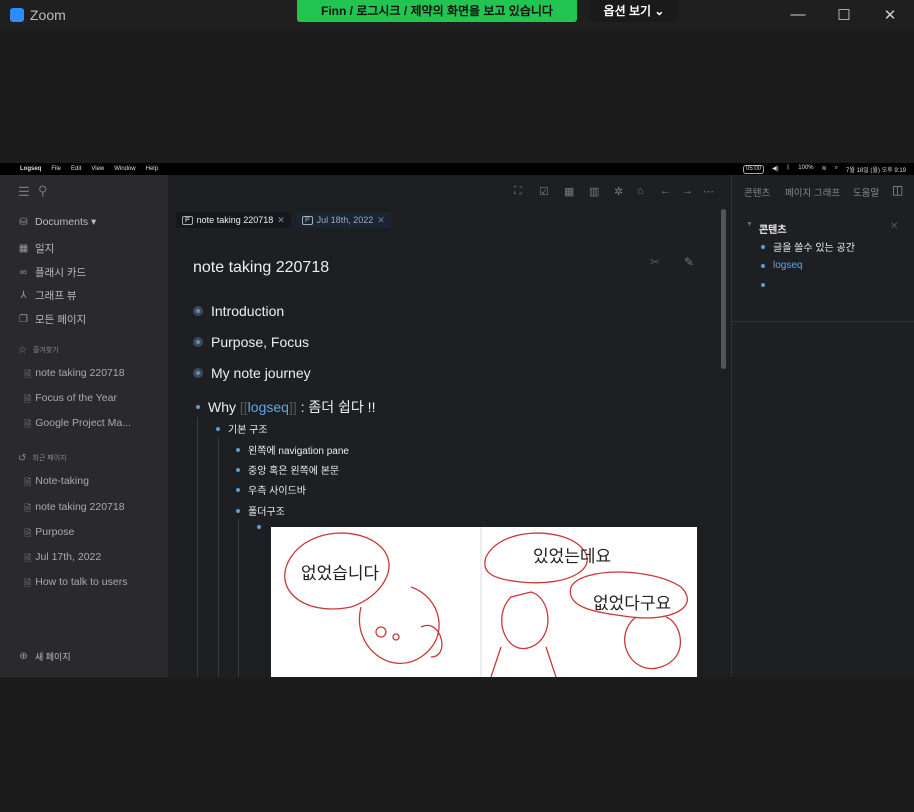 This screenshot has height=812, width=914. I want to click on view-options-button: 옵션 보기 ⌄, so click(634, 11).